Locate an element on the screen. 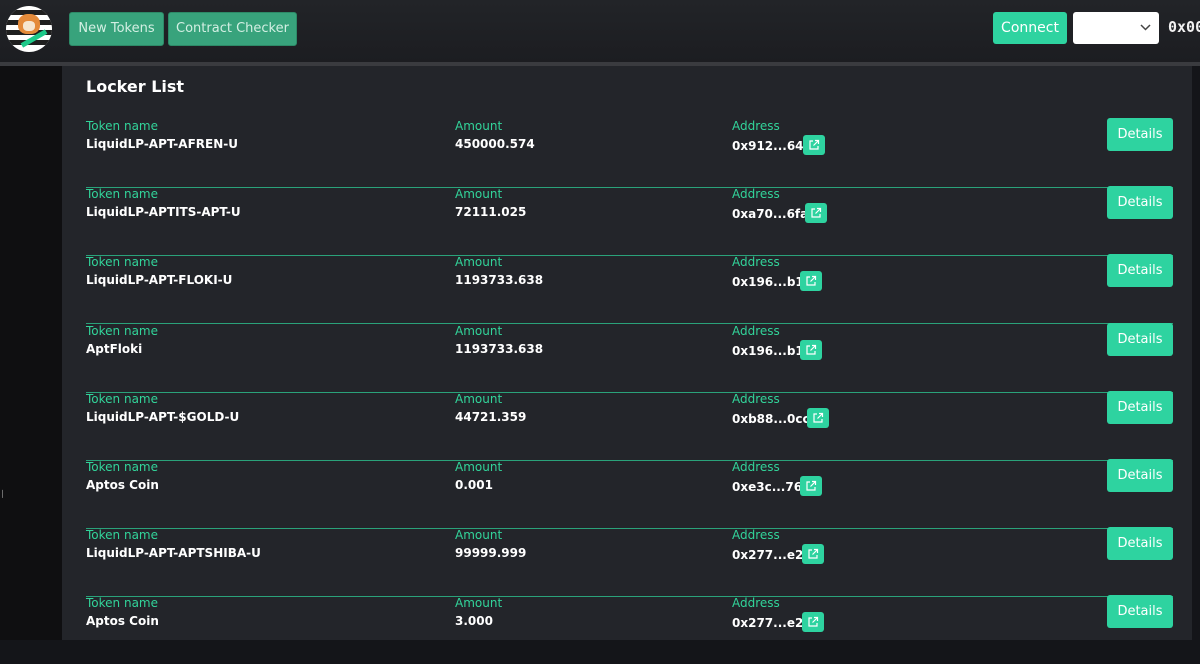 This screenshot has height=664, width=1200. token-name-value: LiquidLP-APT-APTSHIBA-U is located at coordinates (173, 553).